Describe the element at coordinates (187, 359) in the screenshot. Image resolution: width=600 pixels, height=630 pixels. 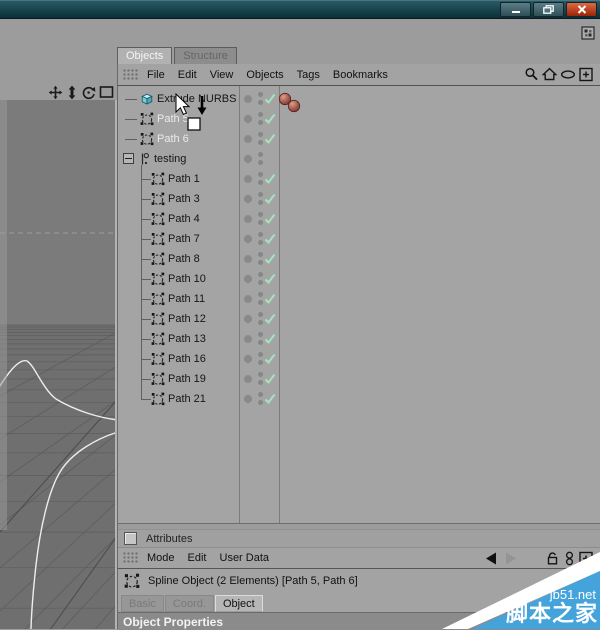
I see `object-name: Path 16` at that location.